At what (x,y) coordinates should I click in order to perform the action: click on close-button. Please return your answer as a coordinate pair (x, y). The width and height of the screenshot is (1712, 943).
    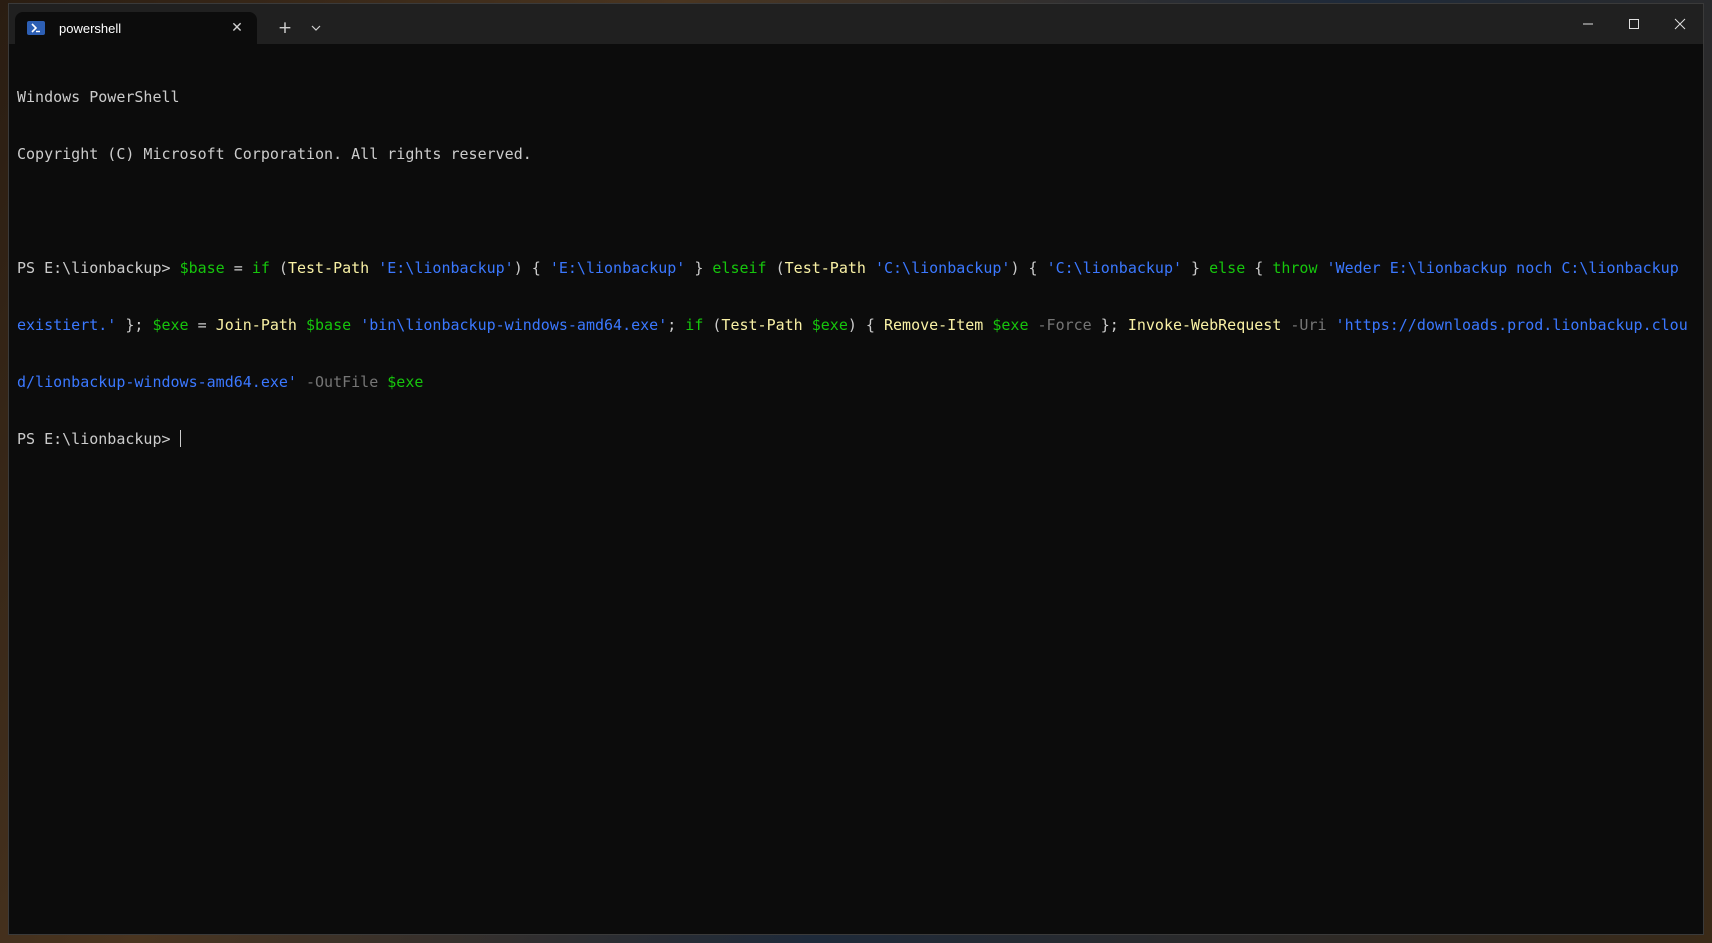
    Looking at the image, I should click on (1680, 24).